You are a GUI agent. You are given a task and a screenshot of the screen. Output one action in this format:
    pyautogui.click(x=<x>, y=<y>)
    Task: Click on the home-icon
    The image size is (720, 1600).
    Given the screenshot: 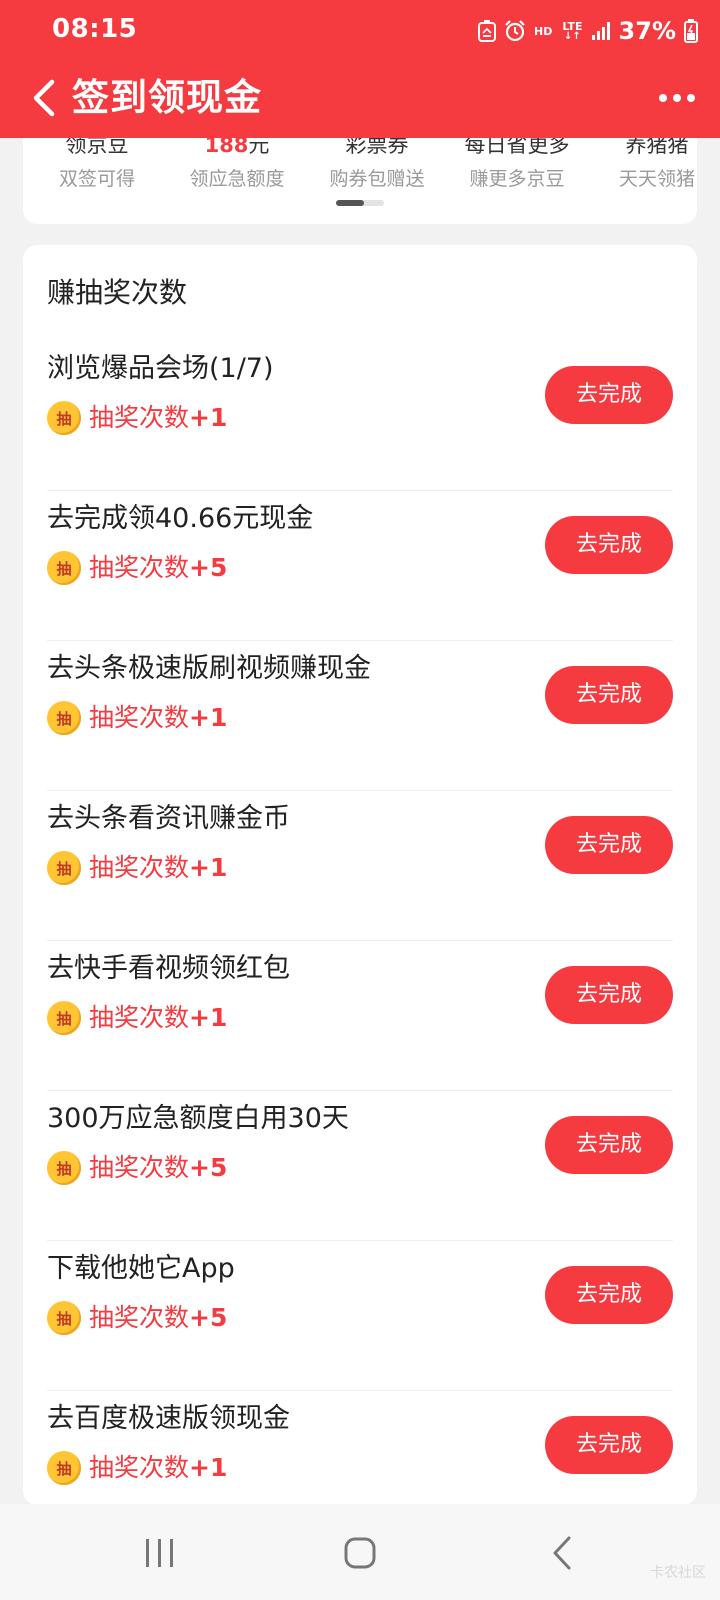 What is the action you would take?
    pyautogui.click(x=360, y=1553)
    